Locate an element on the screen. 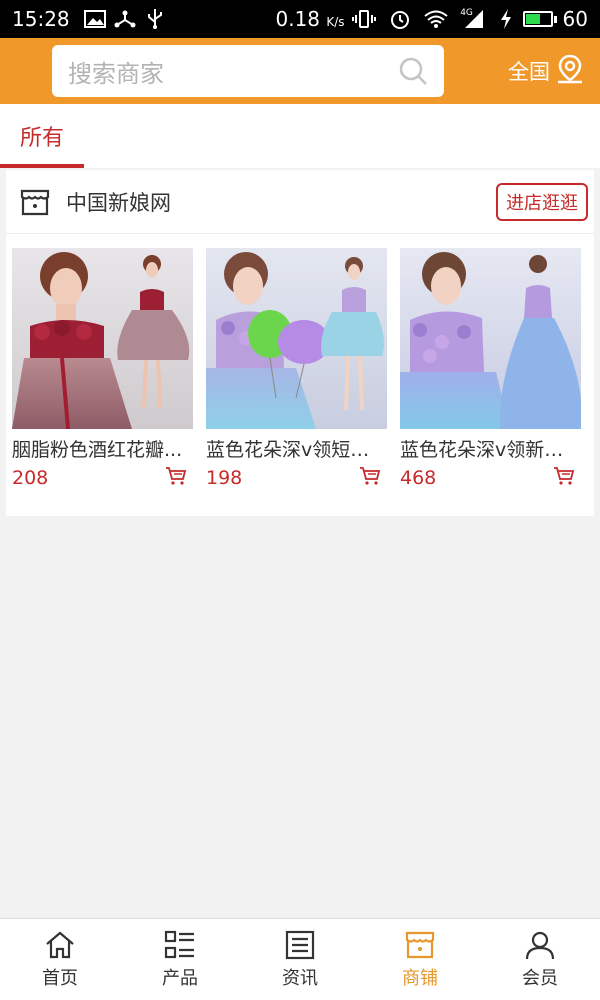 The image size is (600, 1000). battery-icon is located at coordinates (539, 19).